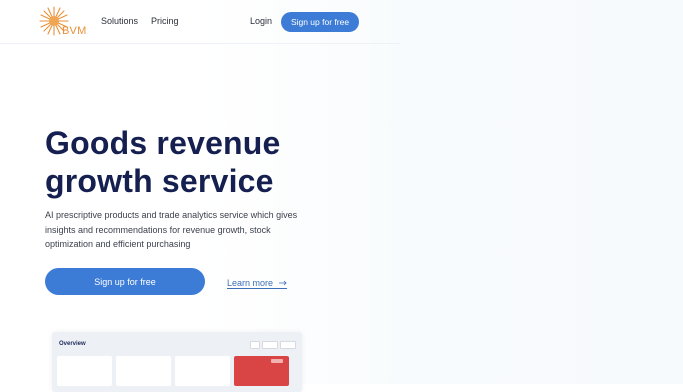  What do you see at coordinates (74, 31) in the screenshot?
I see `brand-name: BVM` at bounding box center [74, 31].